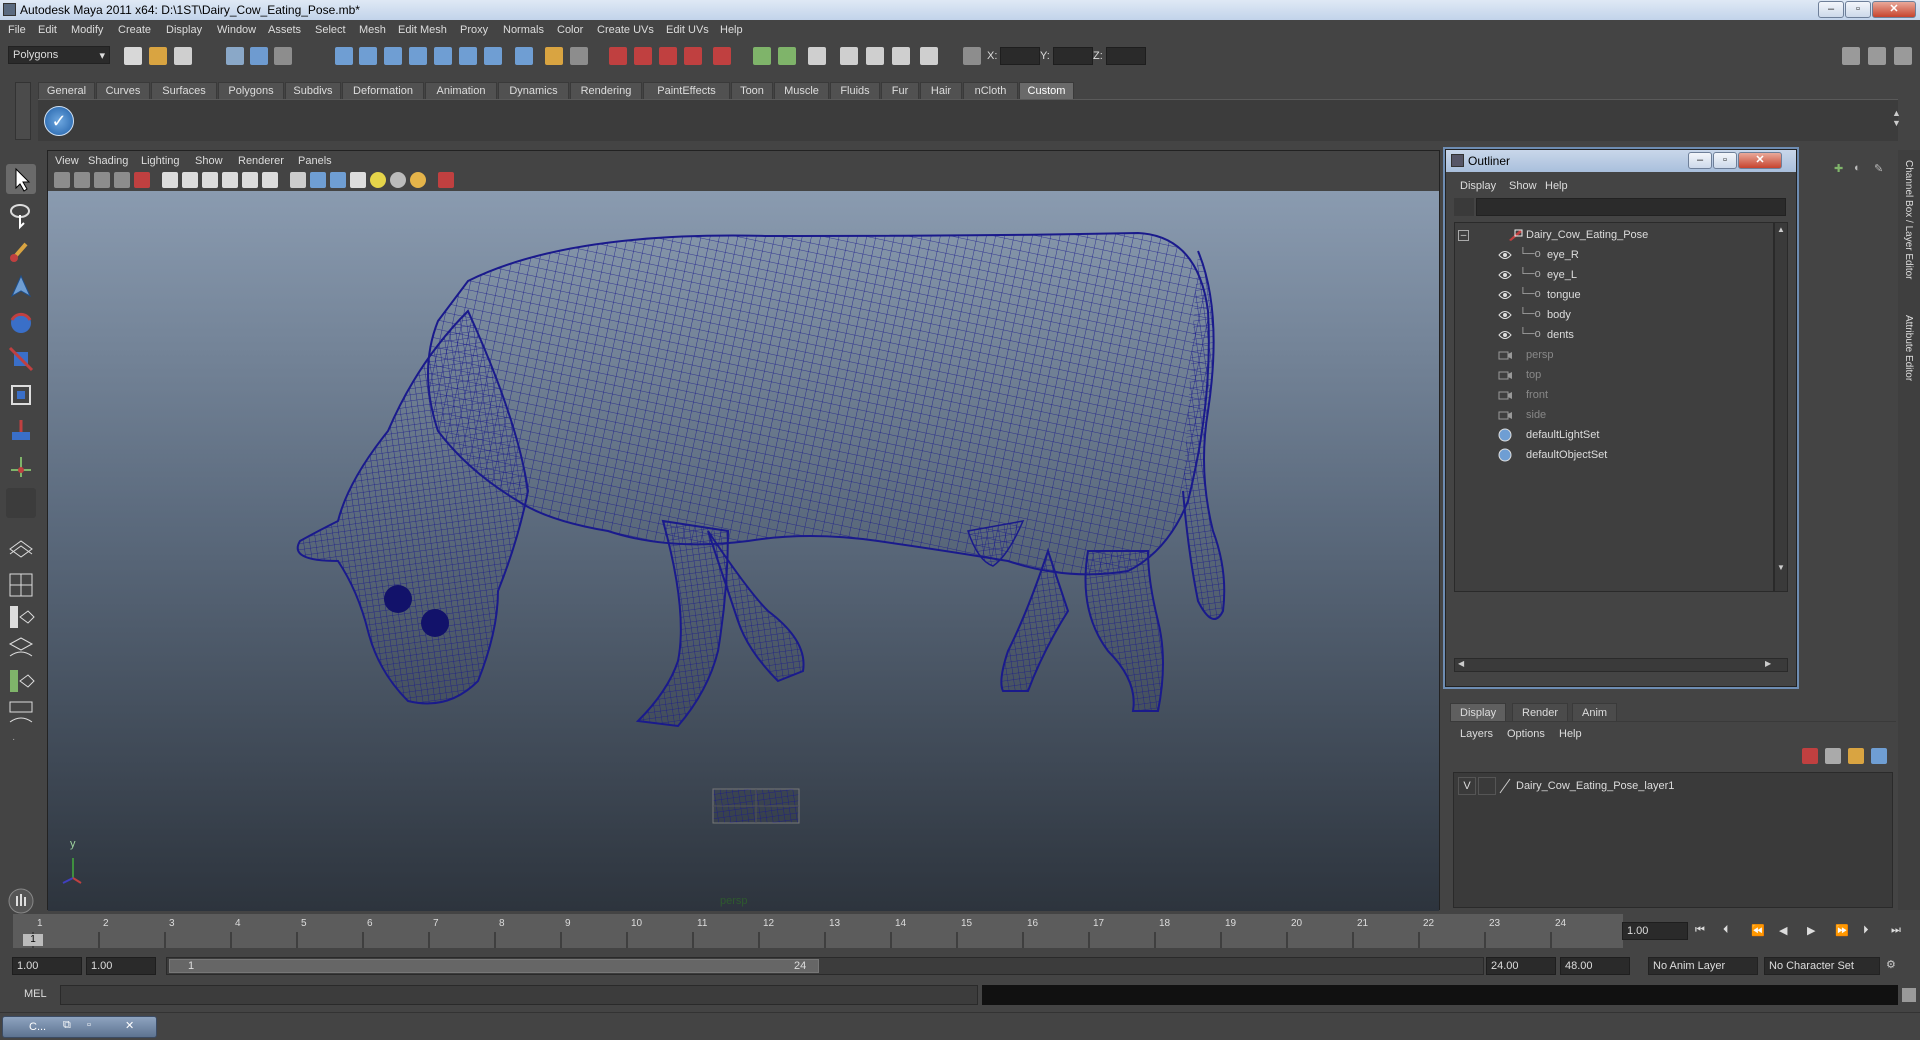  I want to click on universal-manip-icon, so click(21, 395).